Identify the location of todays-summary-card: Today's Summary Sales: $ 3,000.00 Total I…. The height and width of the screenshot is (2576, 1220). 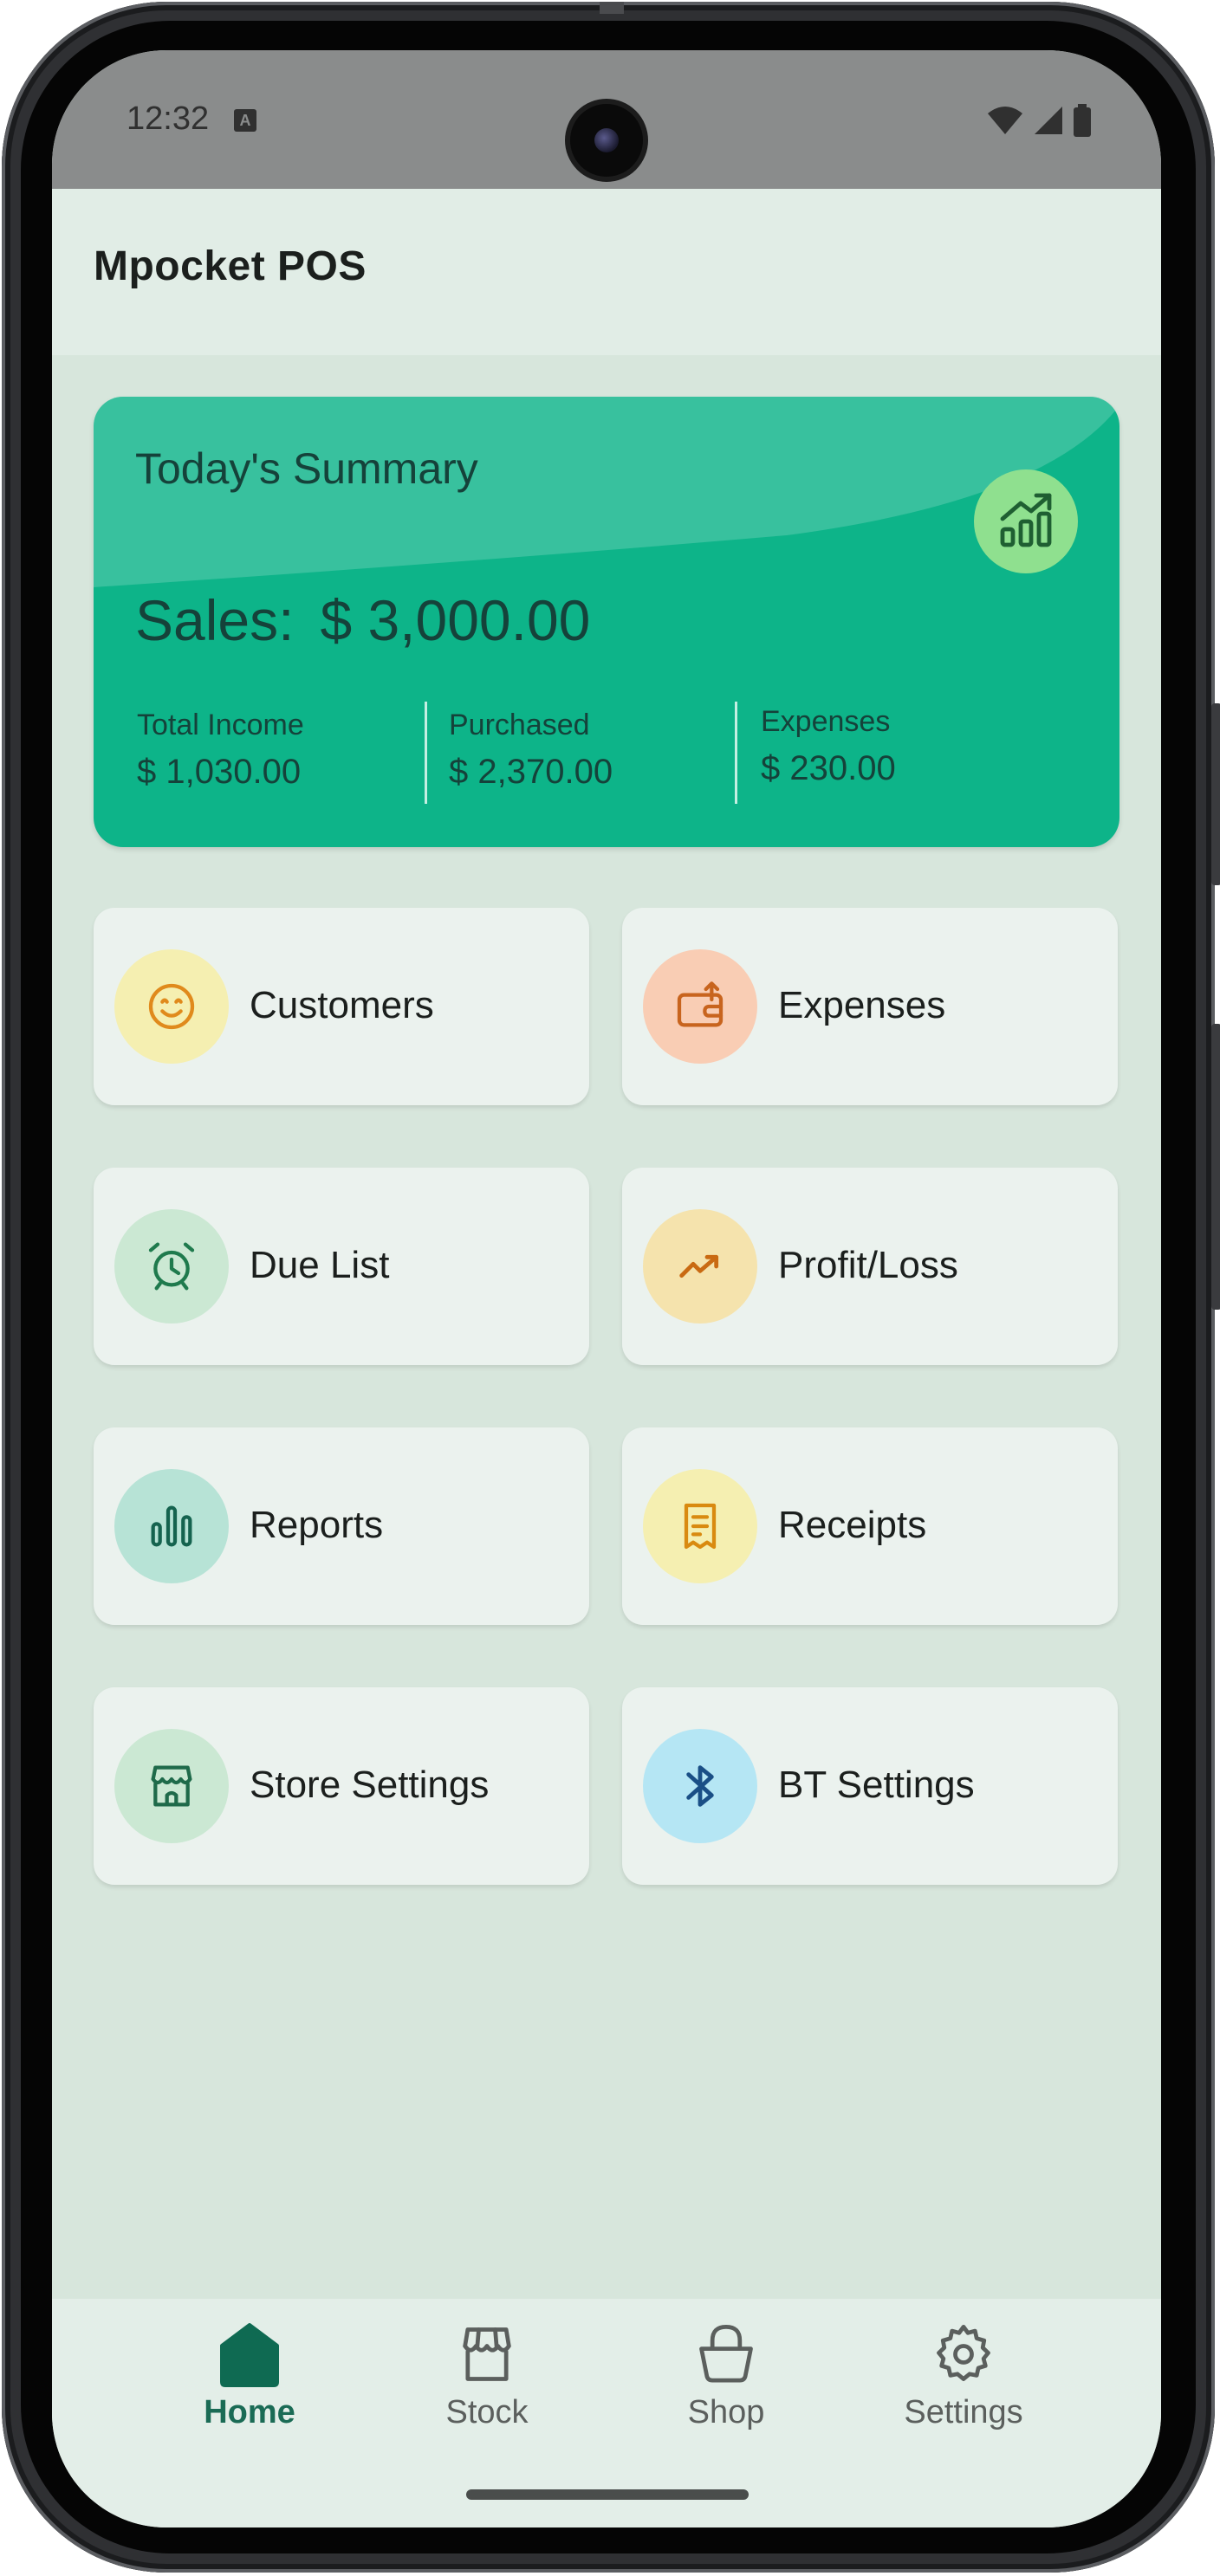
(606, 622).